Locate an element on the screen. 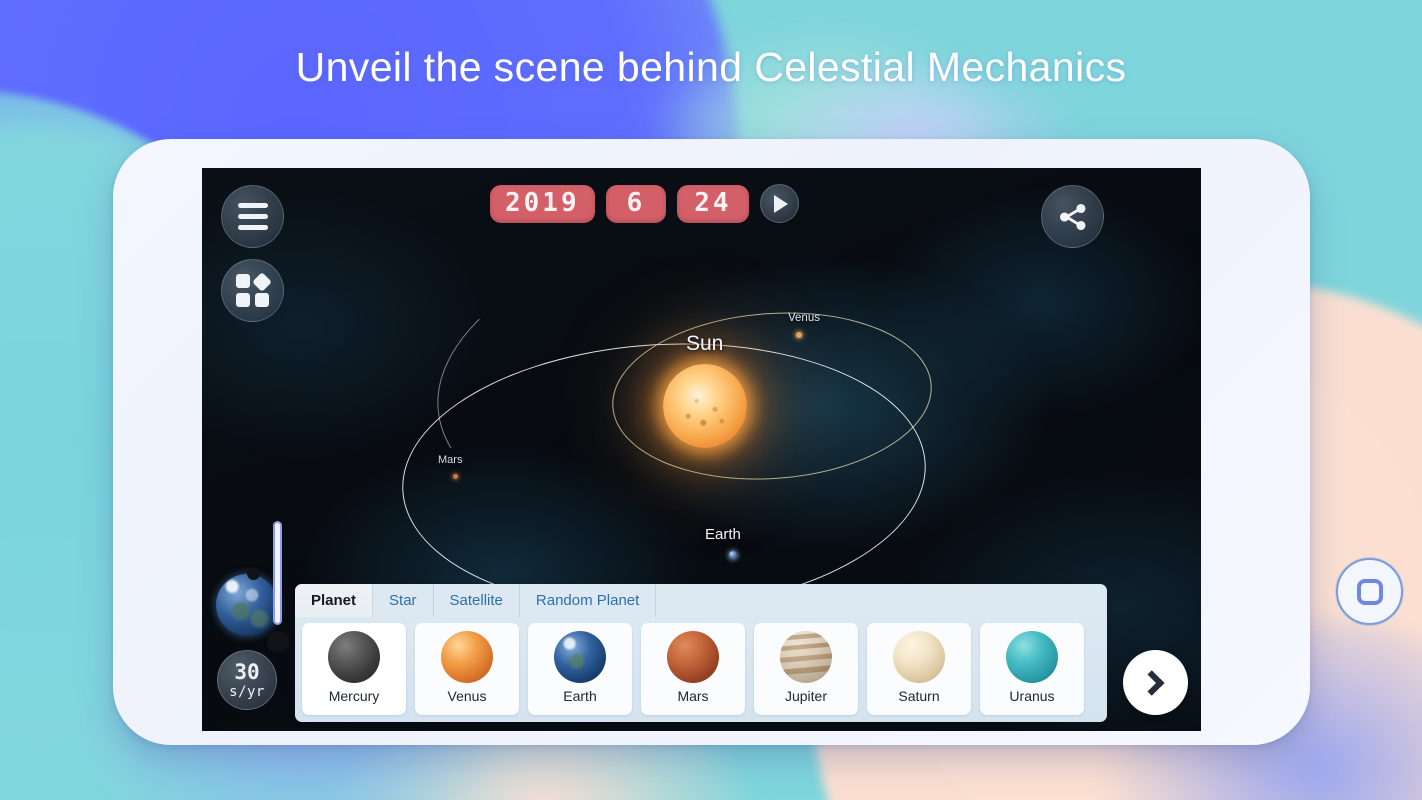  planet-card-label: Mercury is located at coordinates (354, 696).